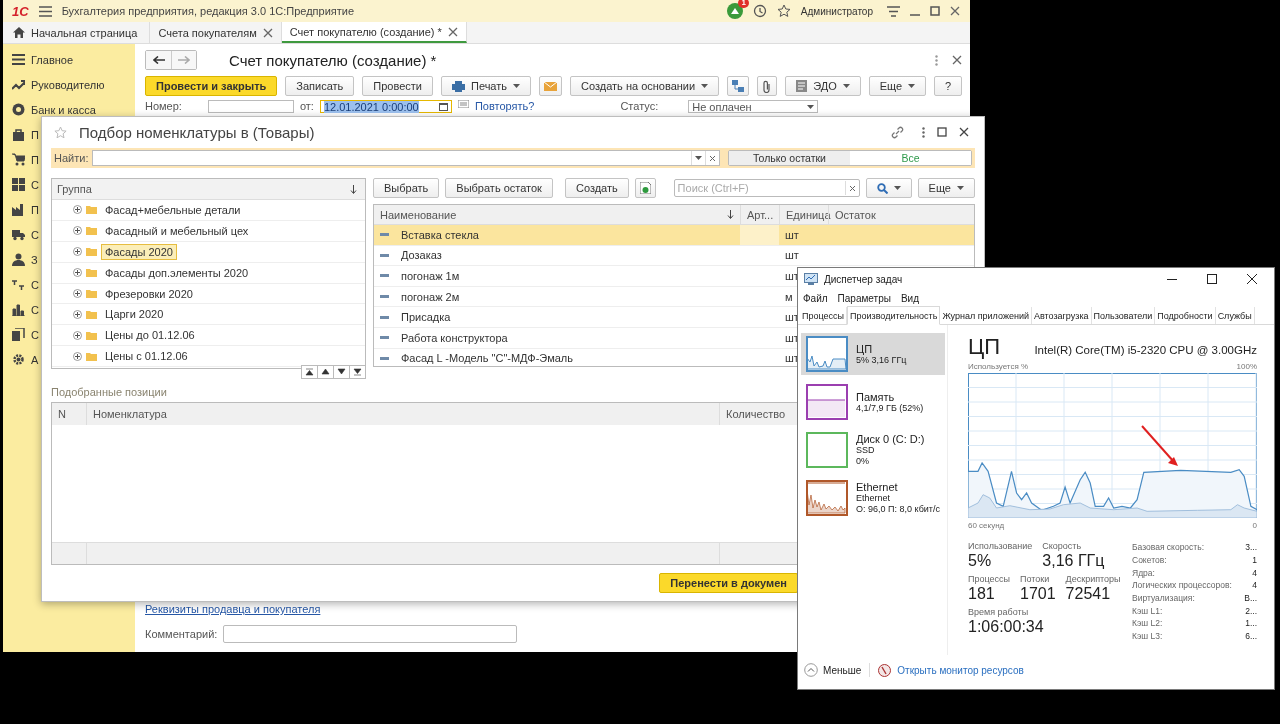  What do you see at coordinates (877, 487) in the screenshot?
I see `resource-name: Ethernet` at bounding box center [877, 487].